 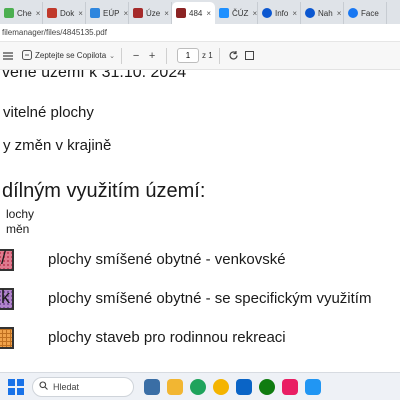 I want to click on edge-icon, so click(x=198, y=386).